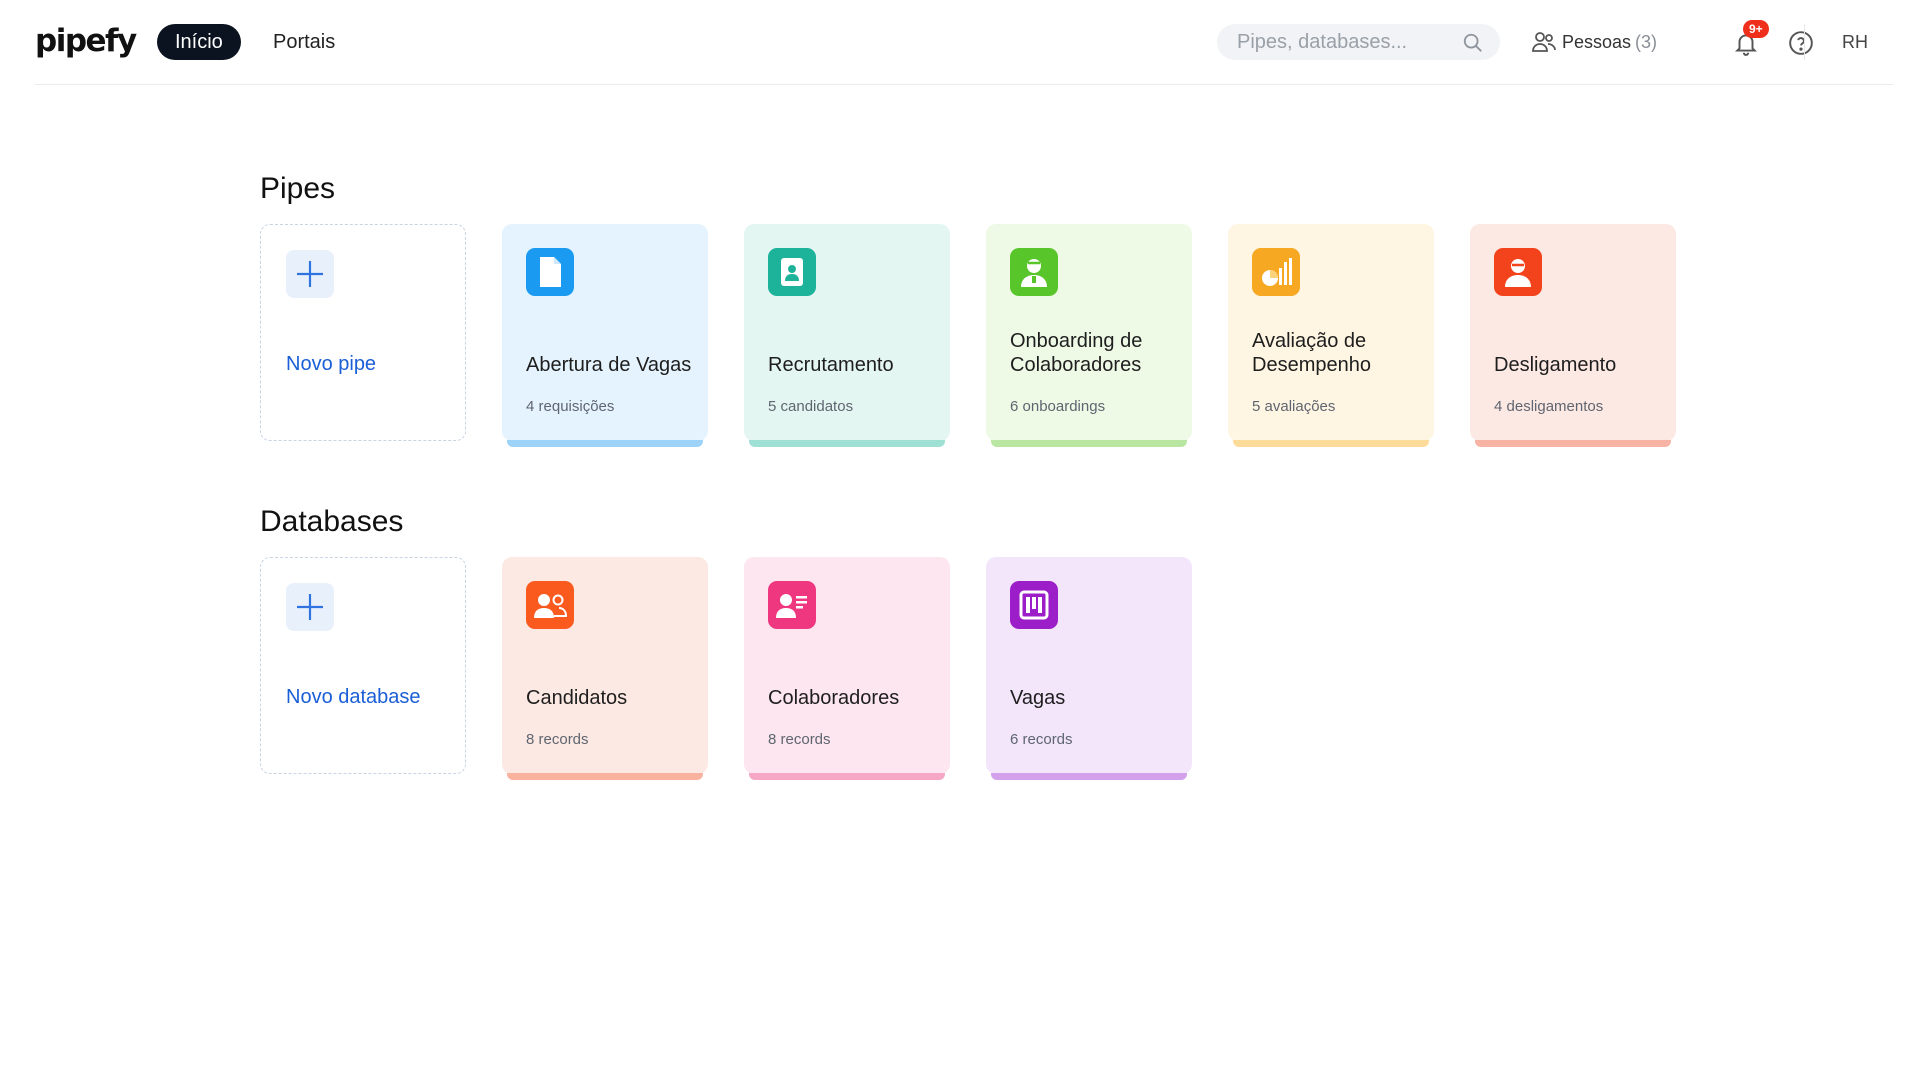 This screenshot has width=1920, height=1080. I want to click on pipefy-logo: pipefy, so click(86, 41).